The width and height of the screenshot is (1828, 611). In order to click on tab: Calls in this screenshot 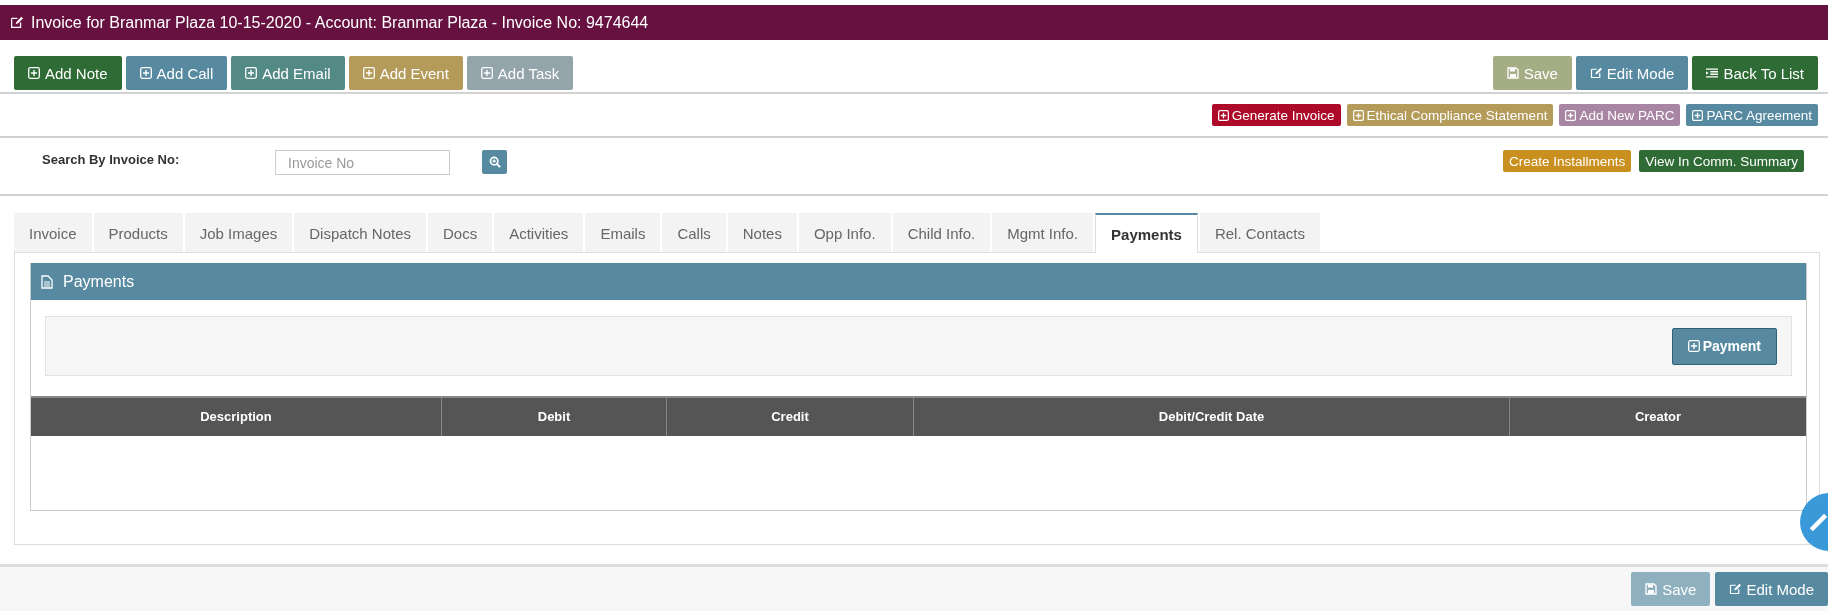, I will do `click(694, 232)`.